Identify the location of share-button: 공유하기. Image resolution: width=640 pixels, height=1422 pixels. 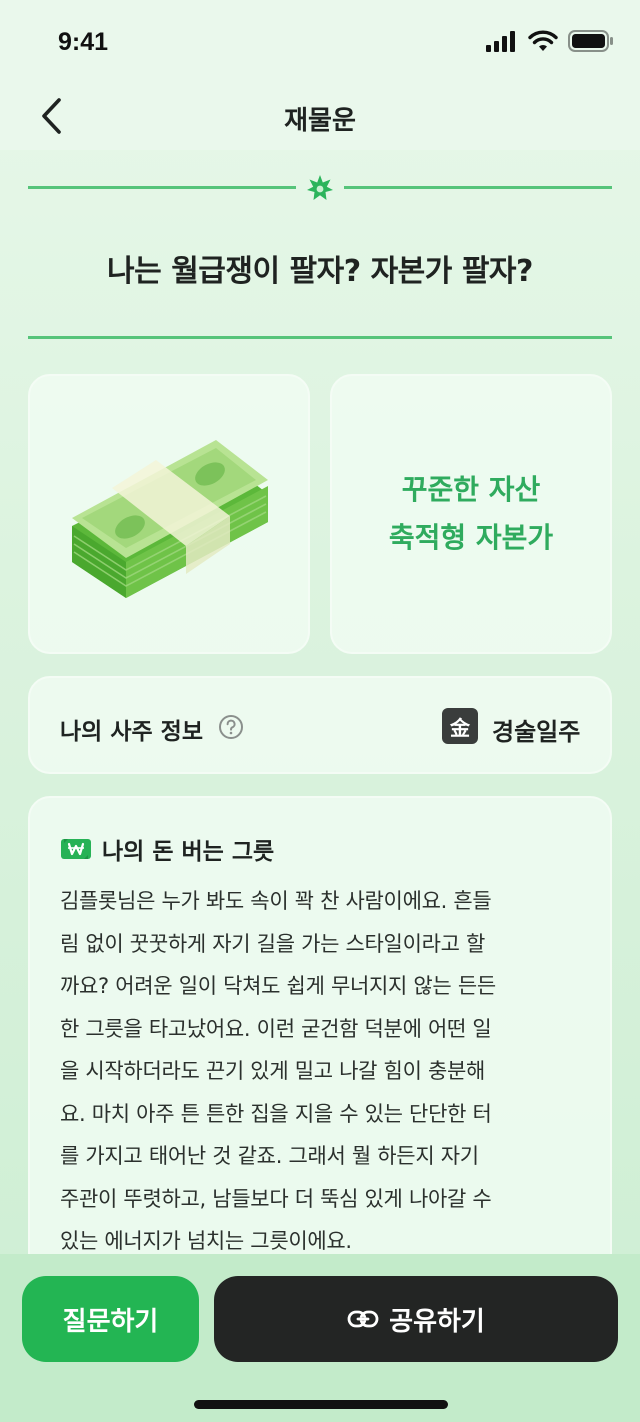
(416, 1319).